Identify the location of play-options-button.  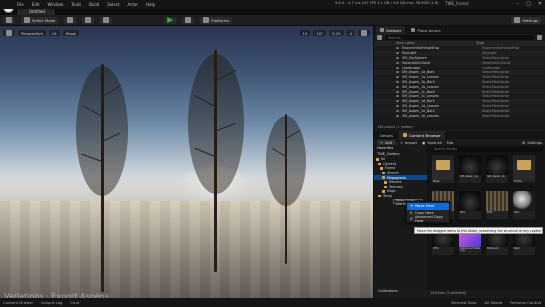
(188, 20).